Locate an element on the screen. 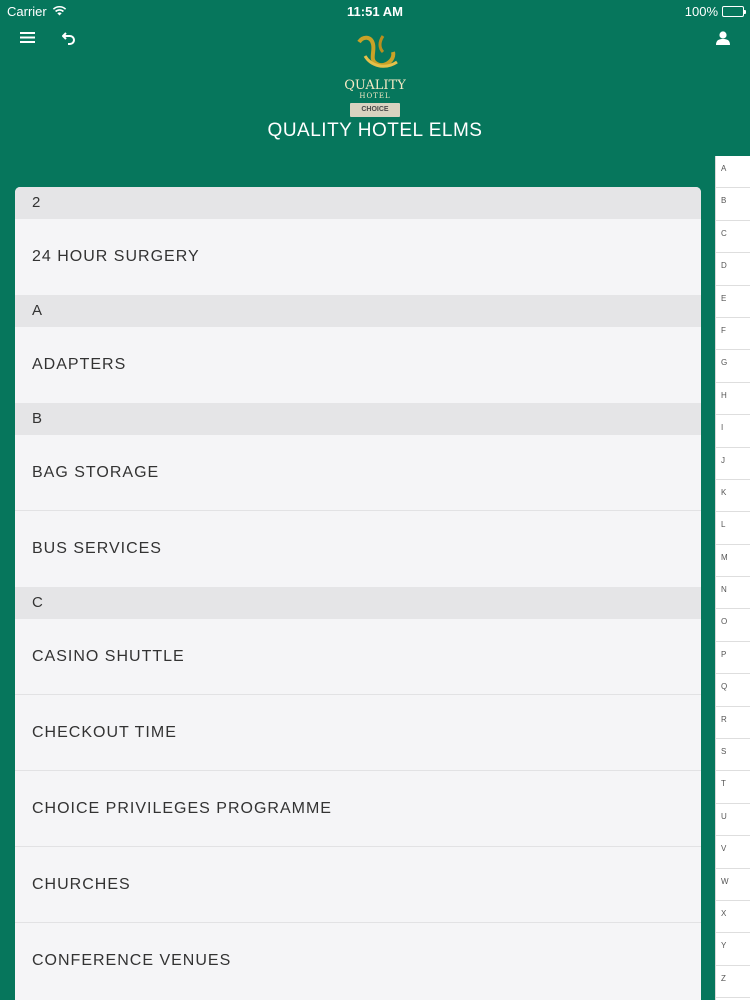  status-bar: Carrier 11:51 AM 100% is located at coordinates (375, 11).